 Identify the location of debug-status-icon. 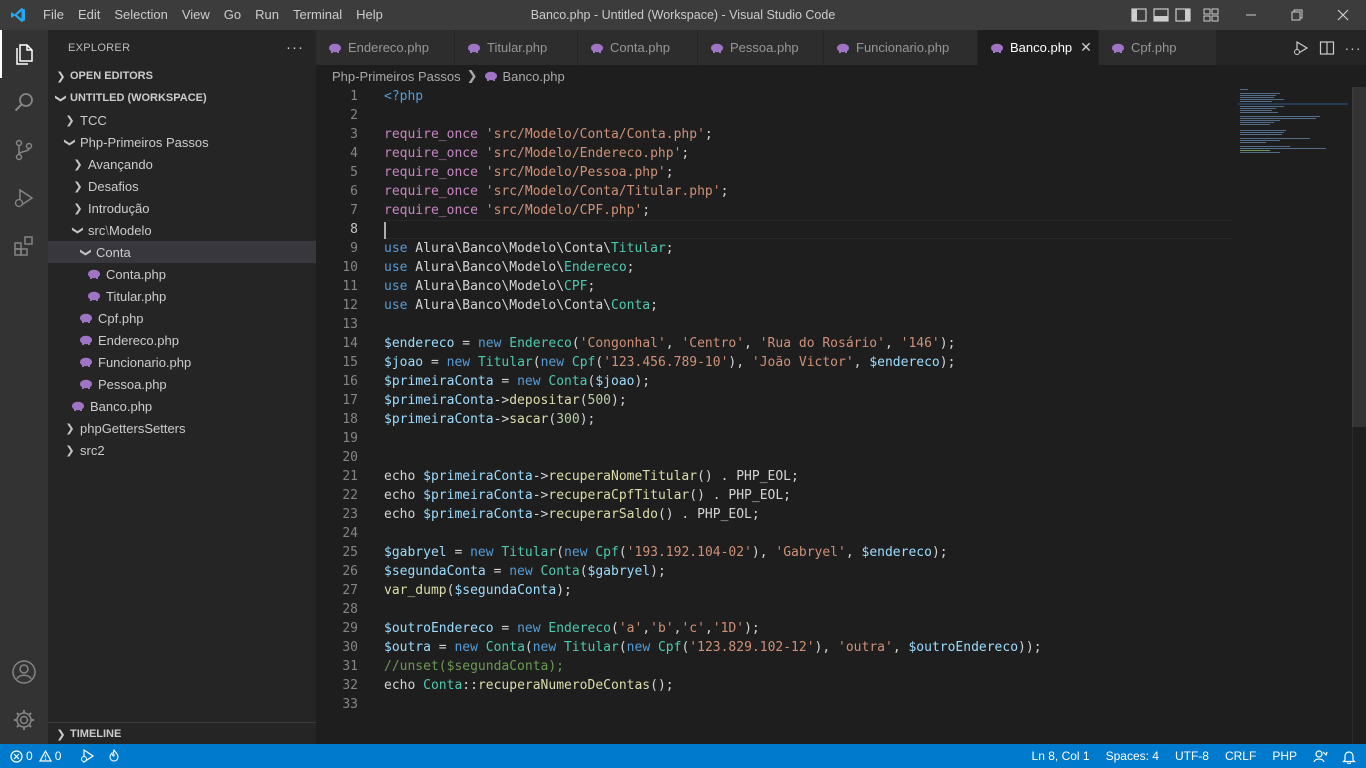
(87, 756).